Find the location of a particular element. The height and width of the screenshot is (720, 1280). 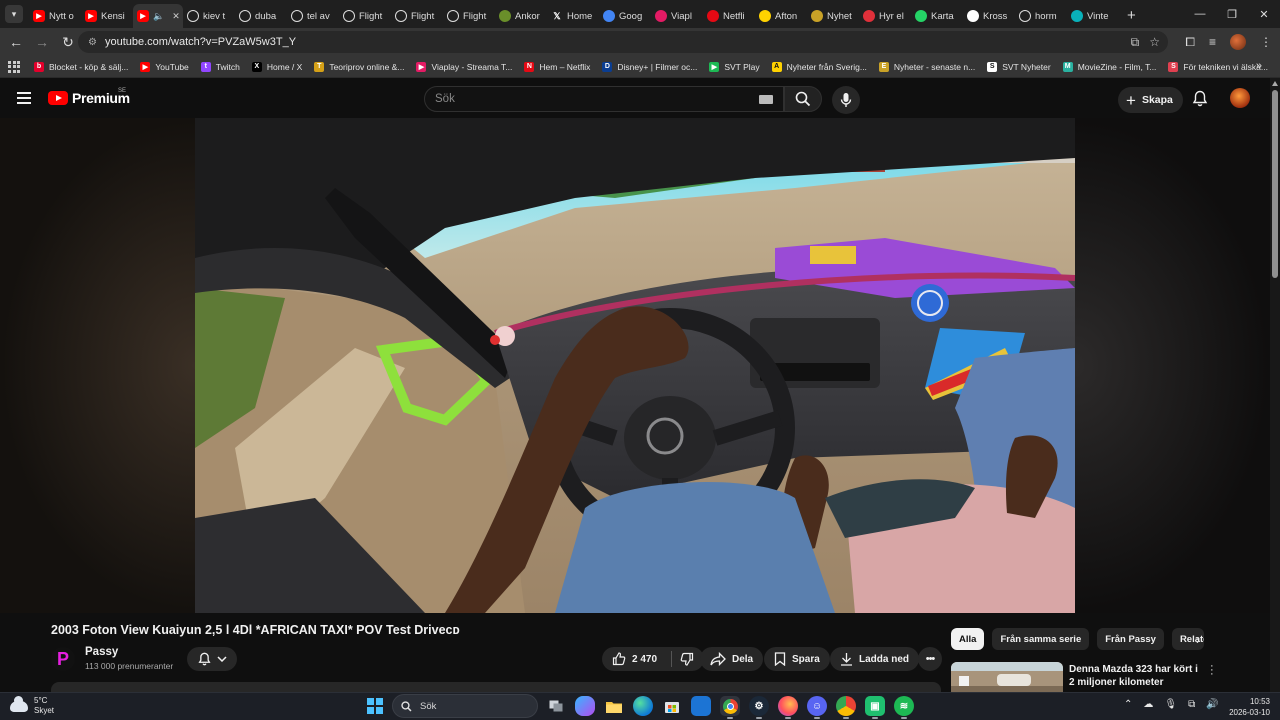

browser-tab: ▶ Kensi is located at coordinates (107, 16).